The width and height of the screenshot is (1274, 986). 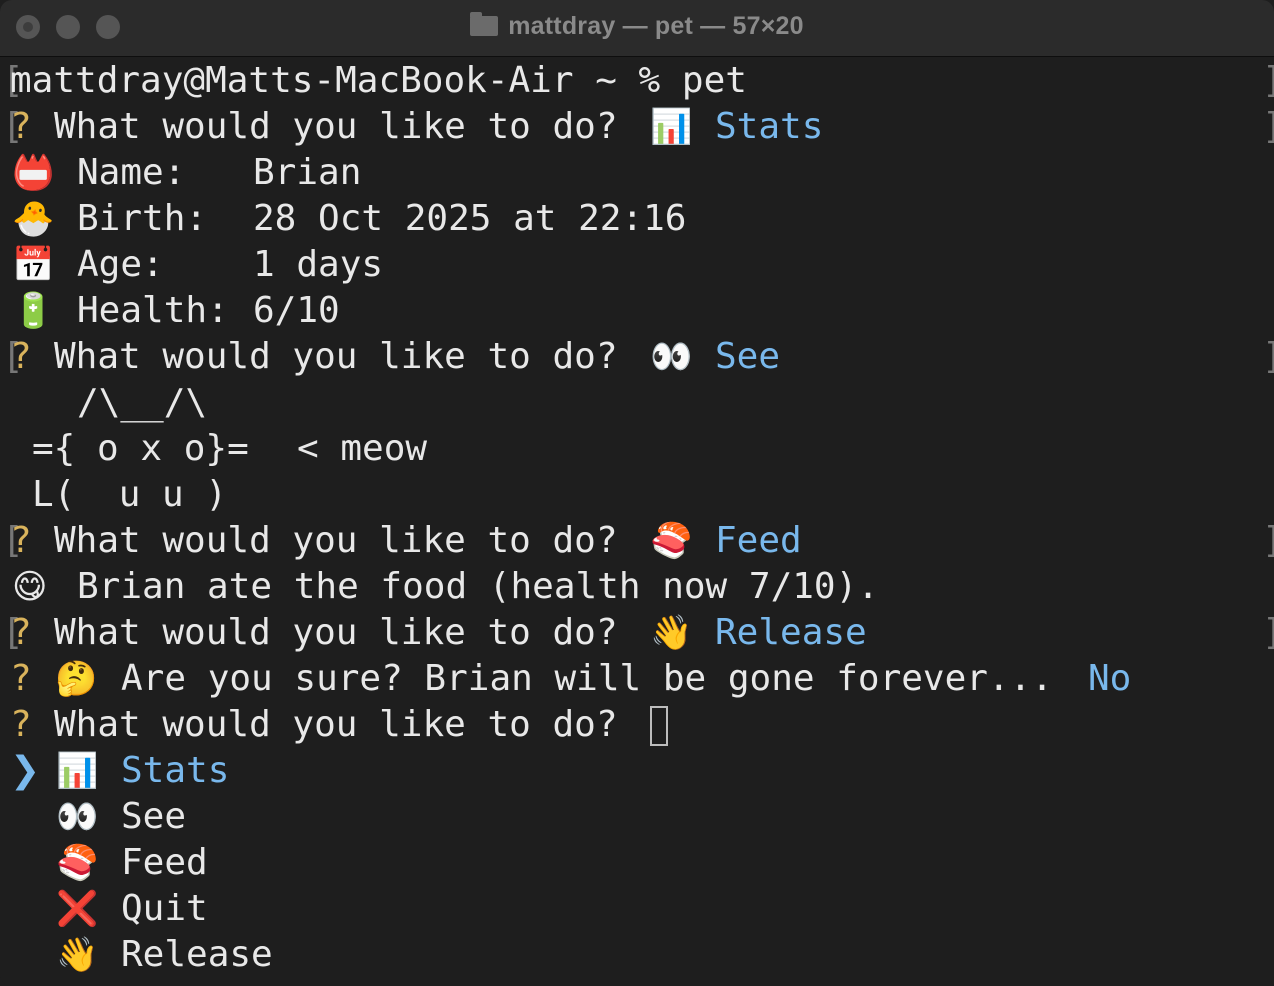 What do you see at coordinates (378, 80) in the screenshot?
I see `shell-prompt: mattdray@Matts-MacBook-Air ~ % pet` at bounding box center [378, 80].